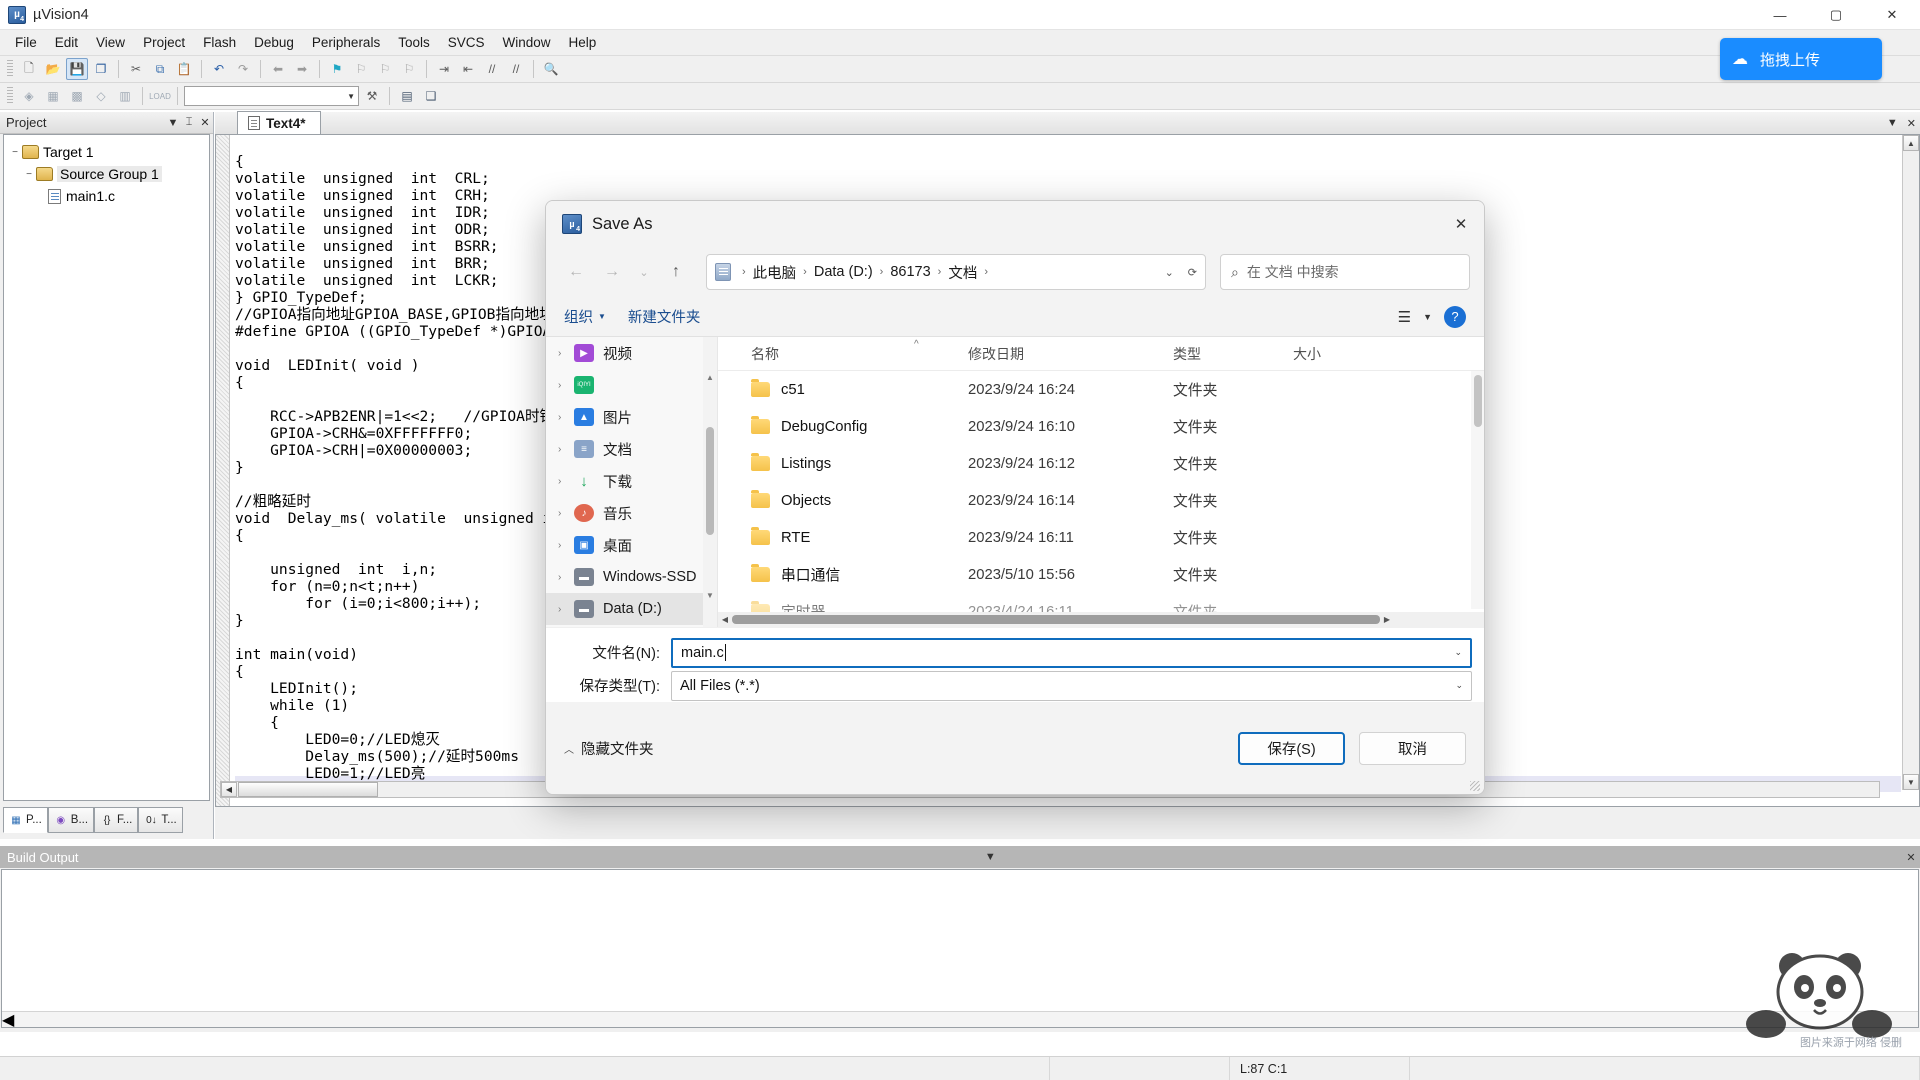  I want to click on multi-project-icon: ❑, so click(431, 96).